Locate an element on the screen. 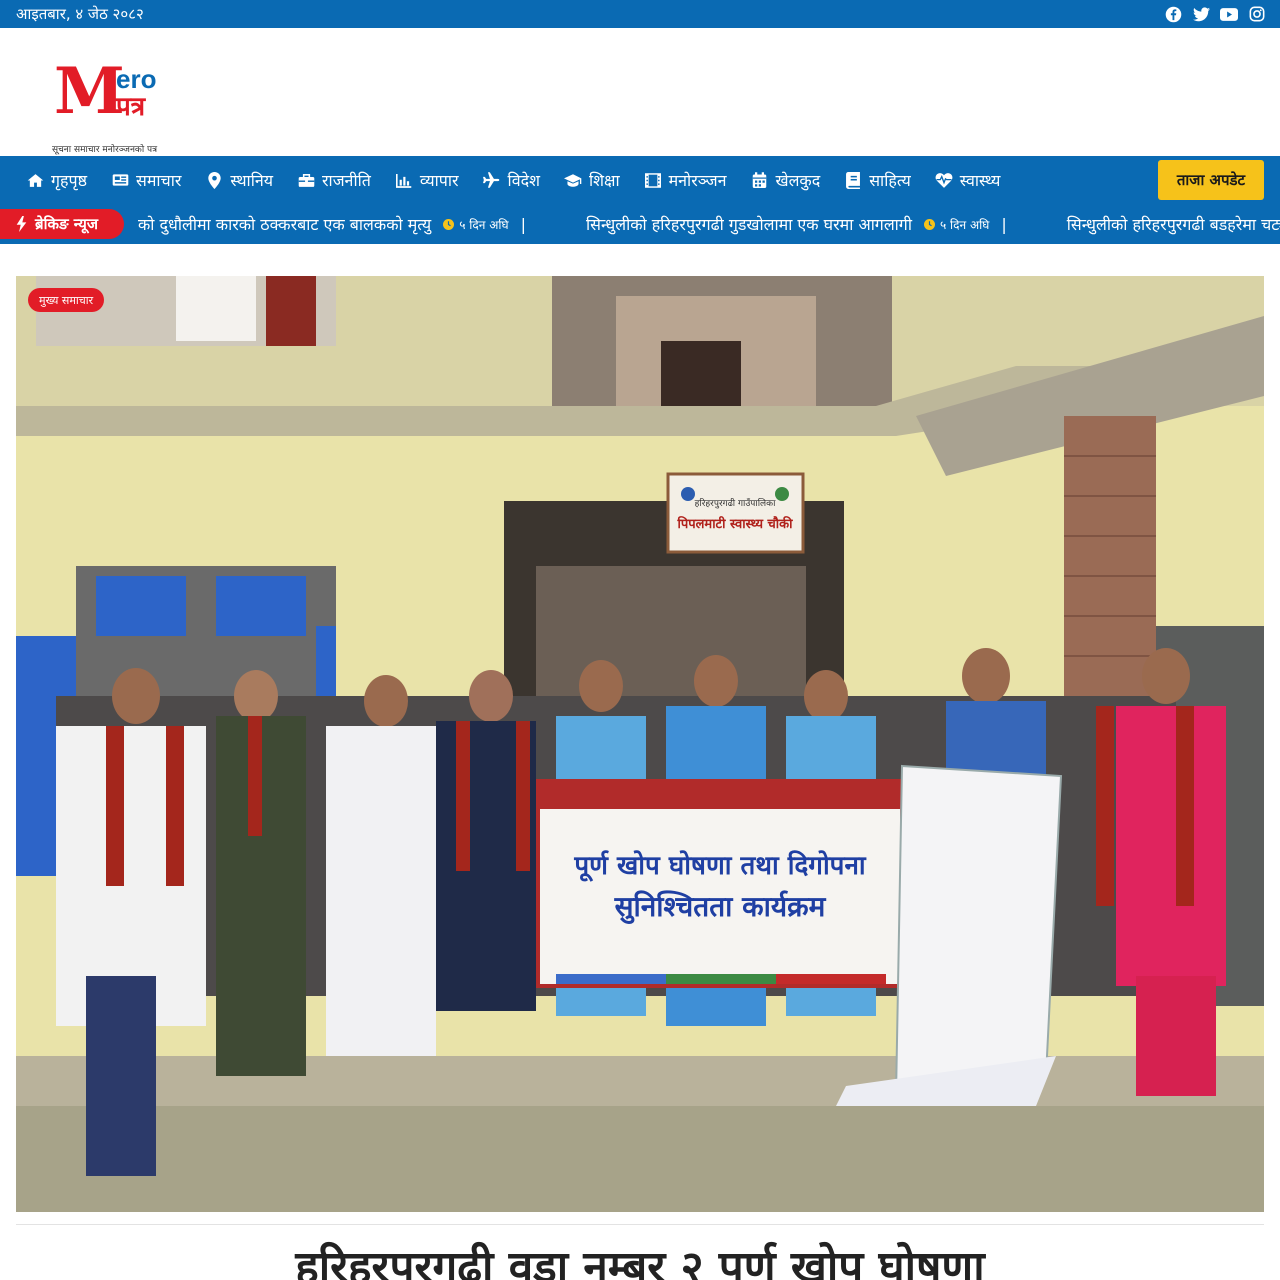 The image size is (1280, 1280). current-date: आइतबार, ४ जेठ २०८२ is located at coordinates (80, 14).